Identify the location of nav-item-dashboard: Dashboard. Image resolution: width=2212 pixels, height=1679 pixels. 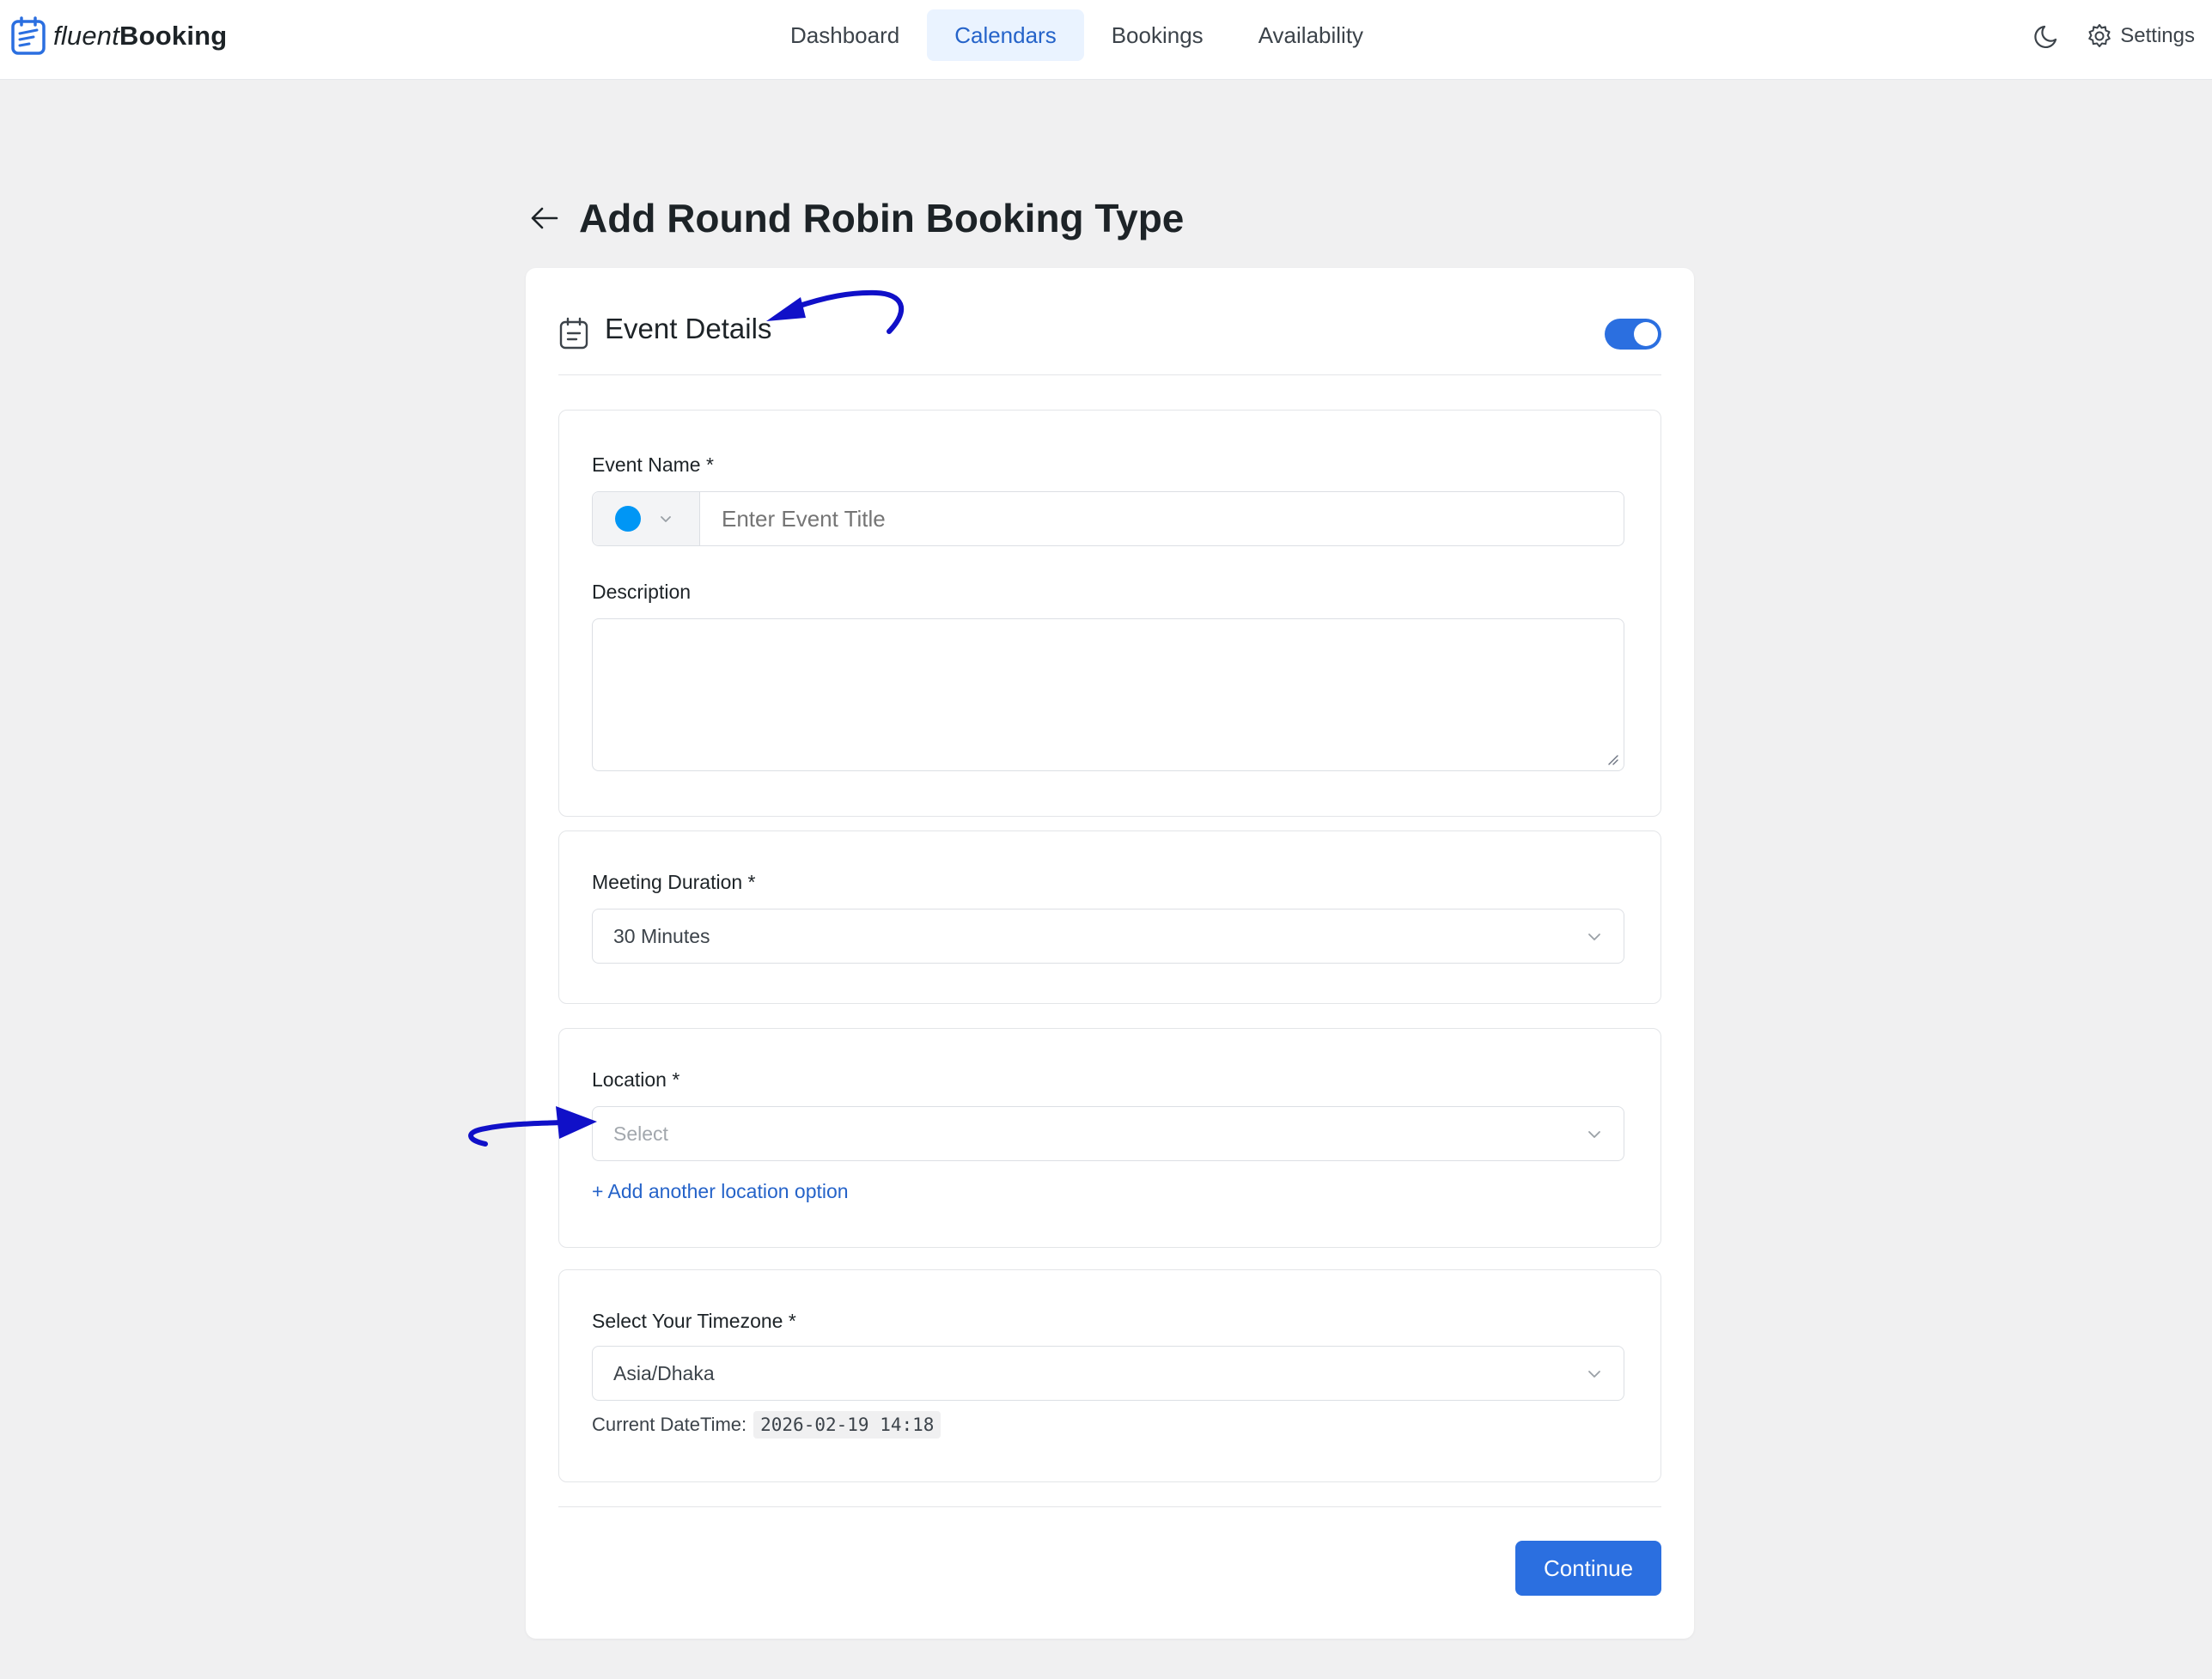
(845, 35).